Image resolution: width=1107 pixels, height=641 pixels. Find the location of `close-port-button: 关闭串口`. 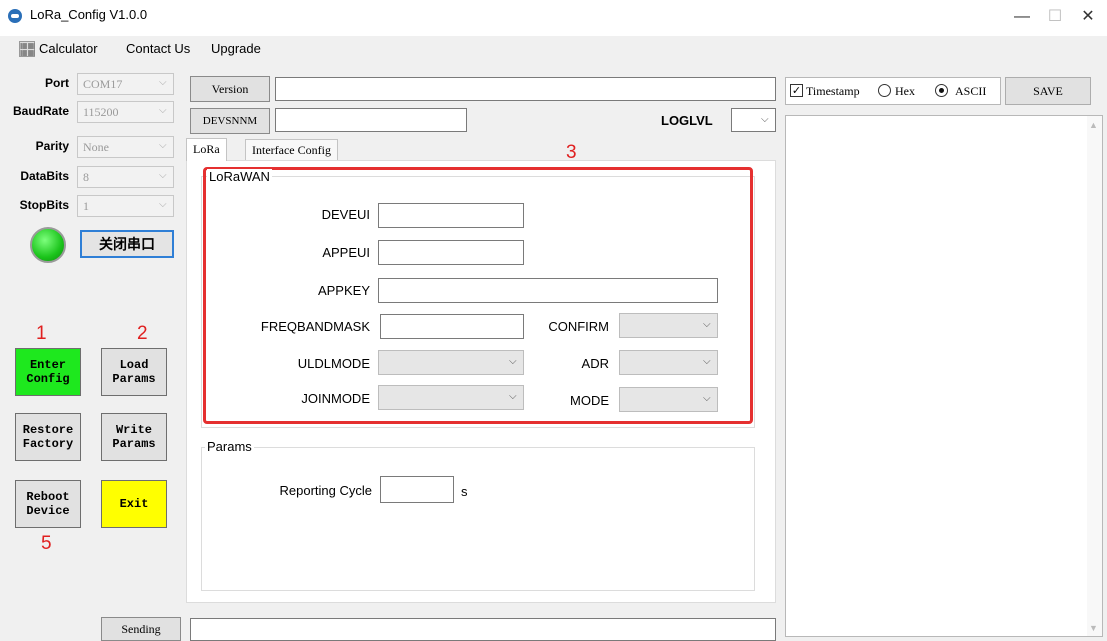

close-port-button: 关闭串口 is located at coordinates (127, 244).